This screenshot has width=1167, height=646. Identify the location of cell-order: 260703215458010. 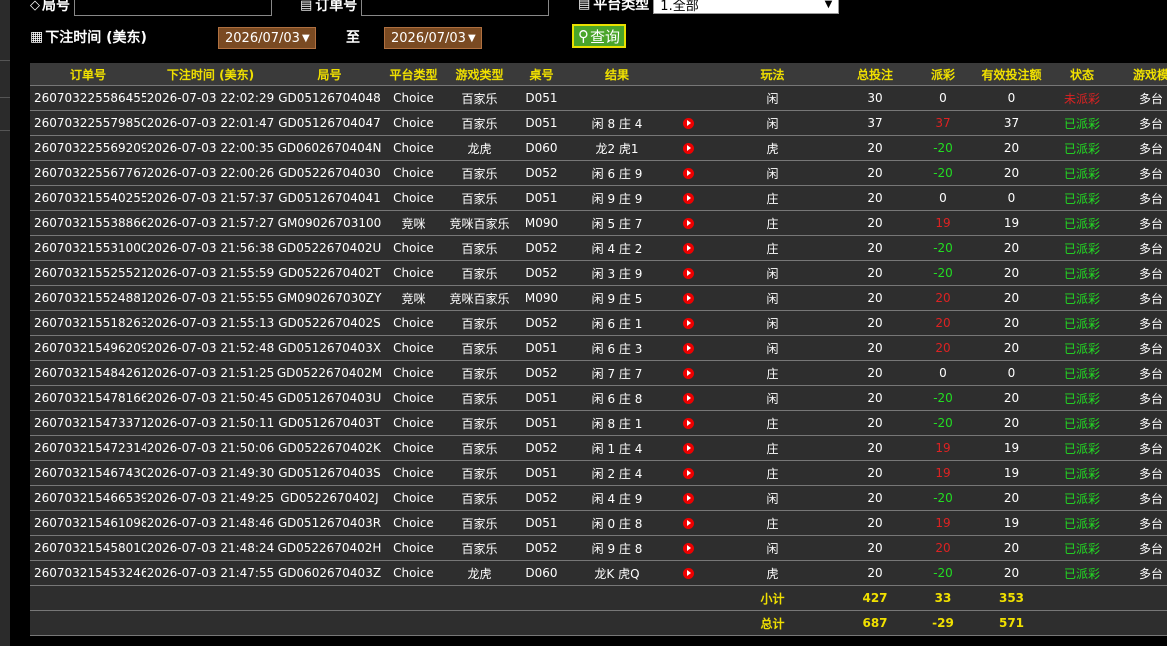
(88, 548).